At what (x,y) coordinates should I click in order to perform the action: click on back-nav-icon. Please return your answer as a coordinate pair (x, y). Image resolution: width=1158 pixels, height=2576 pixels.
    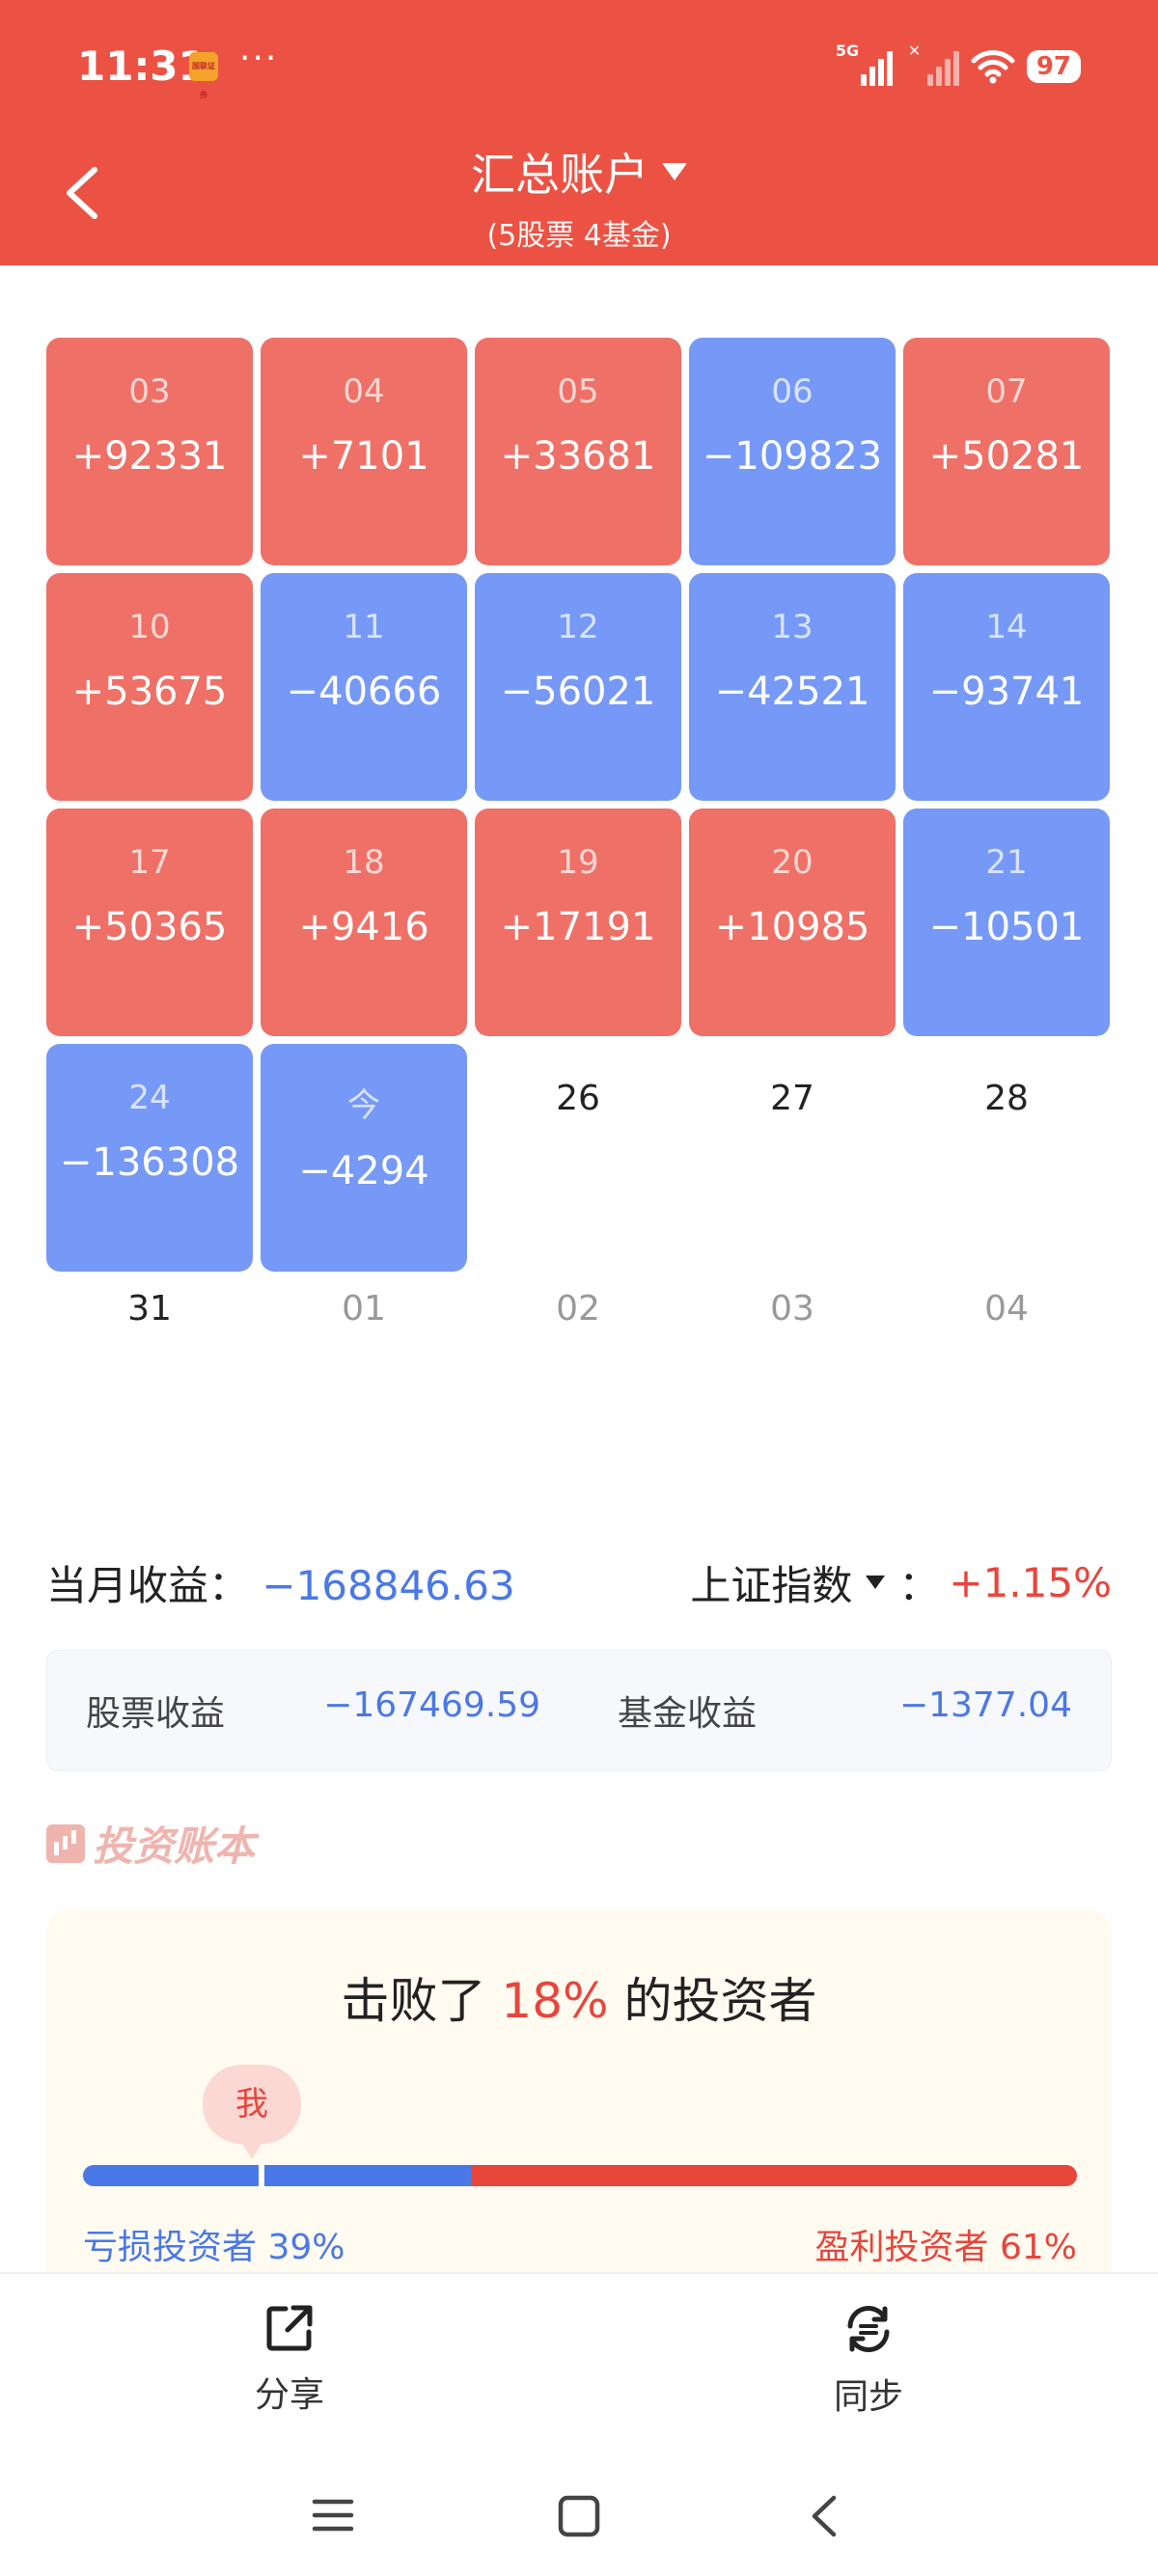
    Looking at the image, I should click on (824, 2516).